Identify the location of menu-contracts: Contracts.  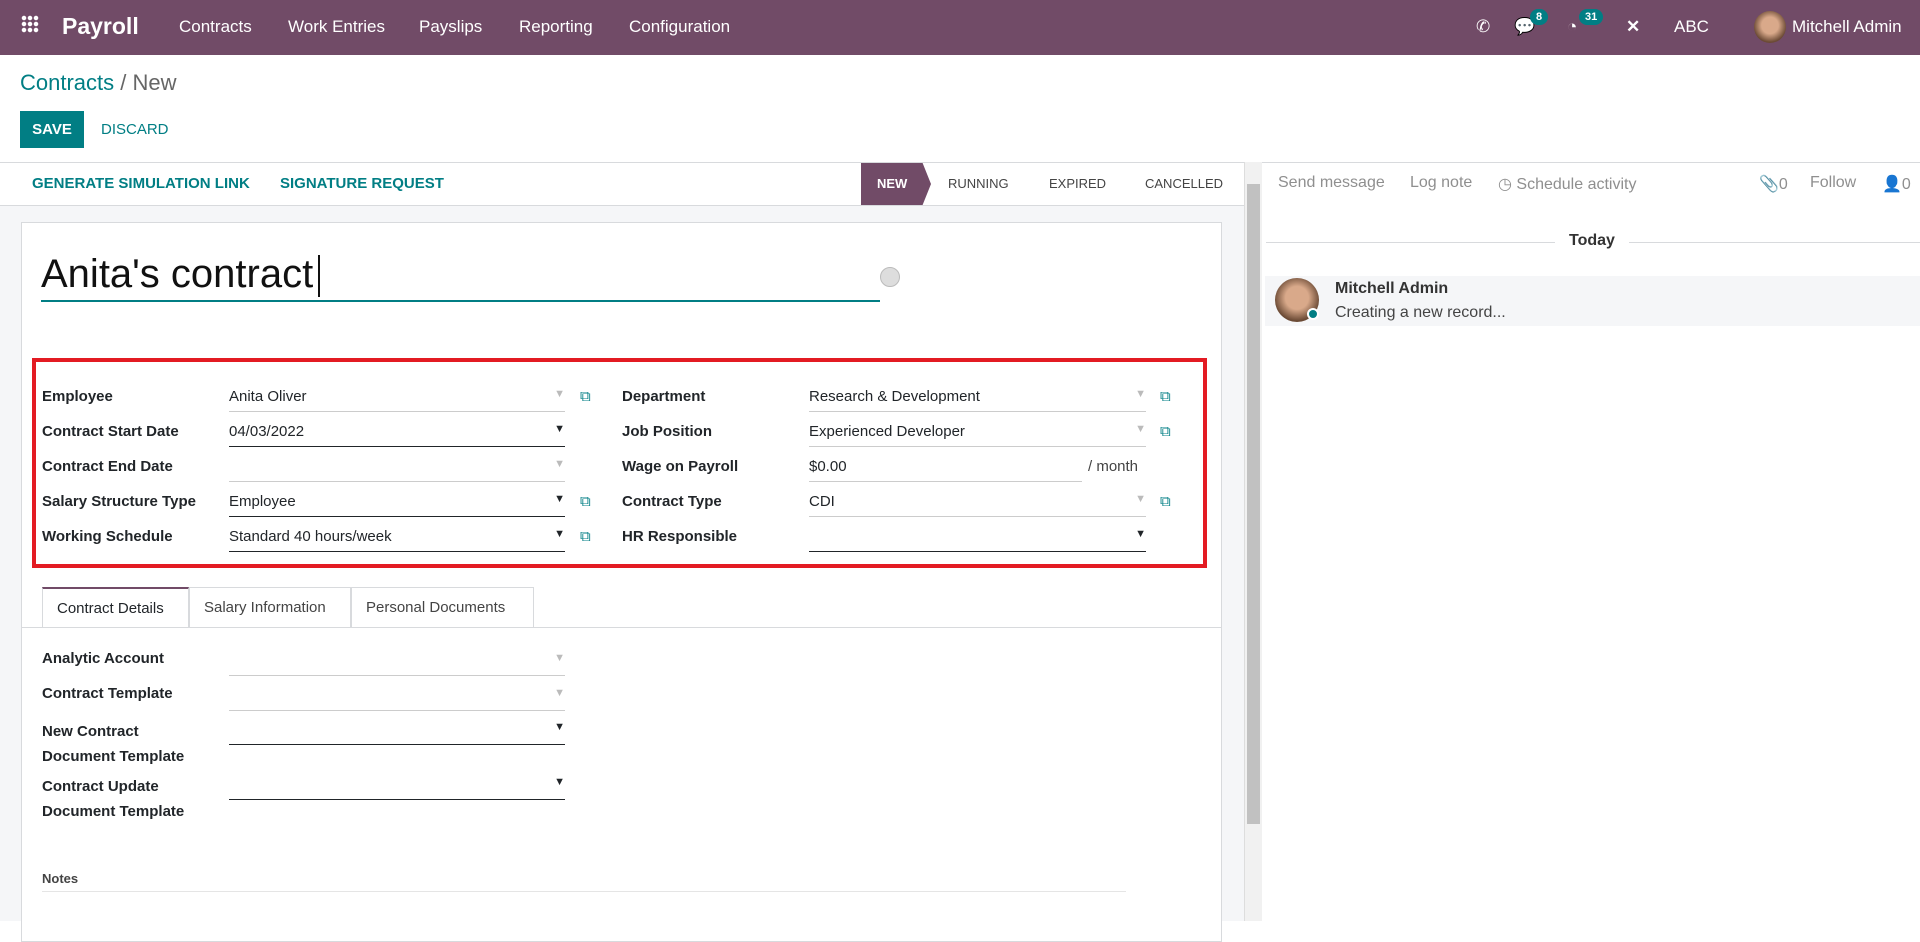
(215, 27).